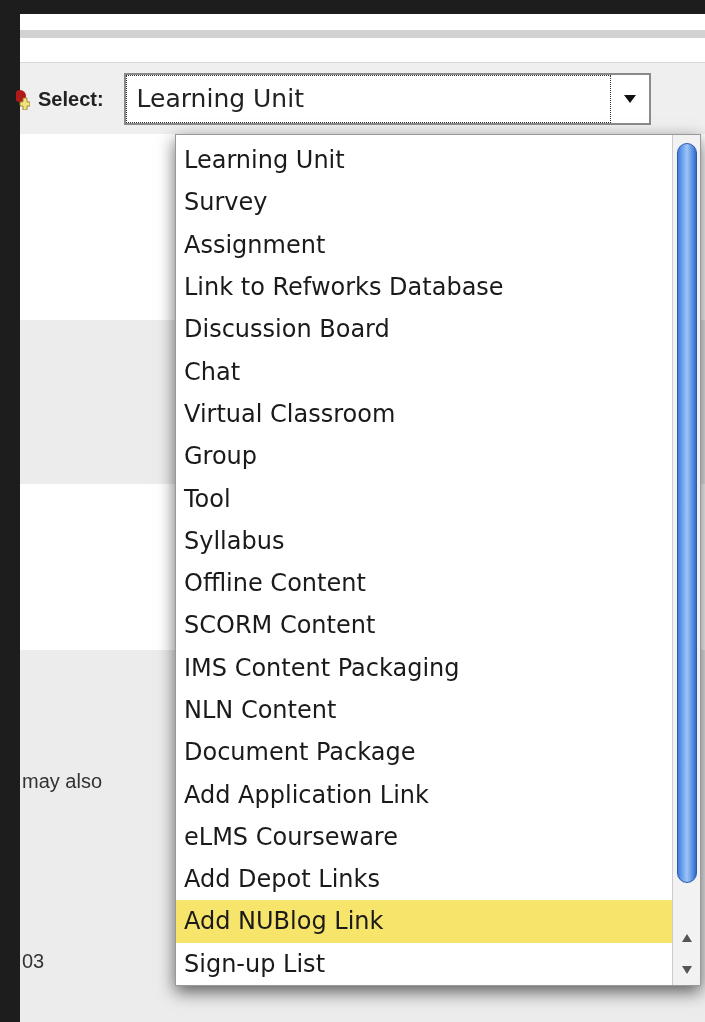 The height and width of the screenshot is (1022, 705). What do you see at coordinates (23, 98) in the screenshot?
I see `add-icon` at bounding box center [23, 98].